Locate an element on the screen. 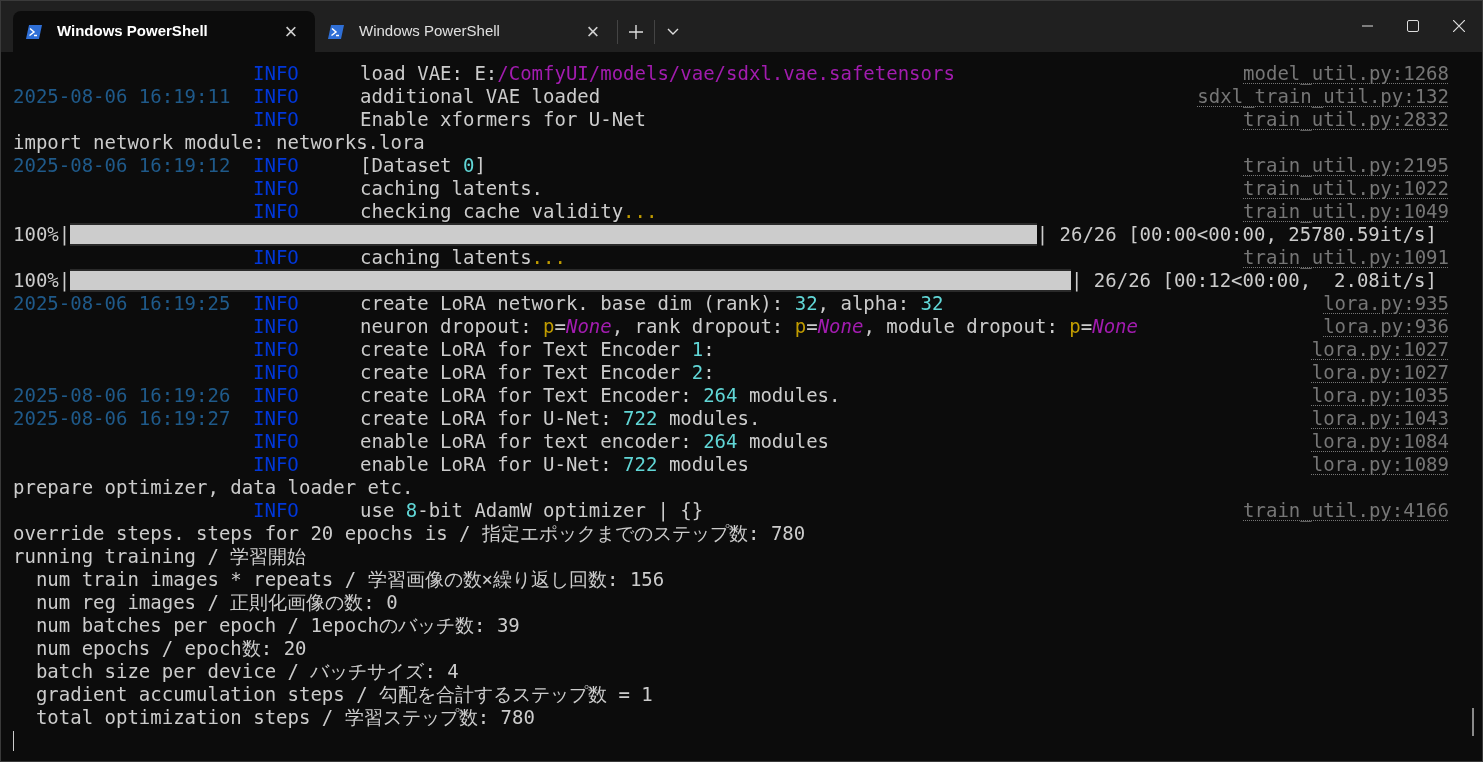 This screenshot has width=1483, height=762. output-line: num reg images / 正則化画像の数: 0 is located at coordinates (216, 602).